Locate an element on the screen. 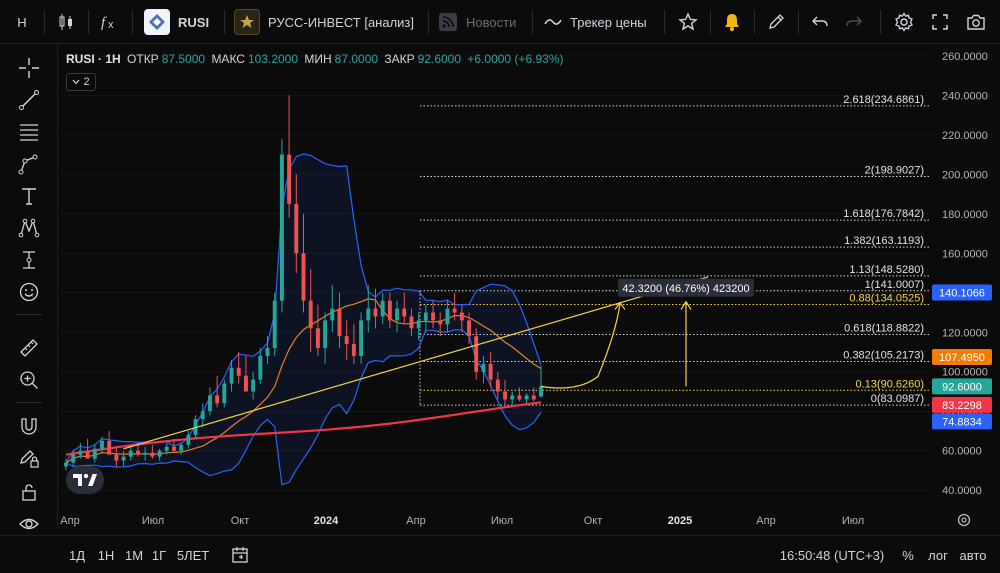 Image resolution: width=1000 pixels, height=573 pixels. eye-icon is located at coordinates (29, 524).